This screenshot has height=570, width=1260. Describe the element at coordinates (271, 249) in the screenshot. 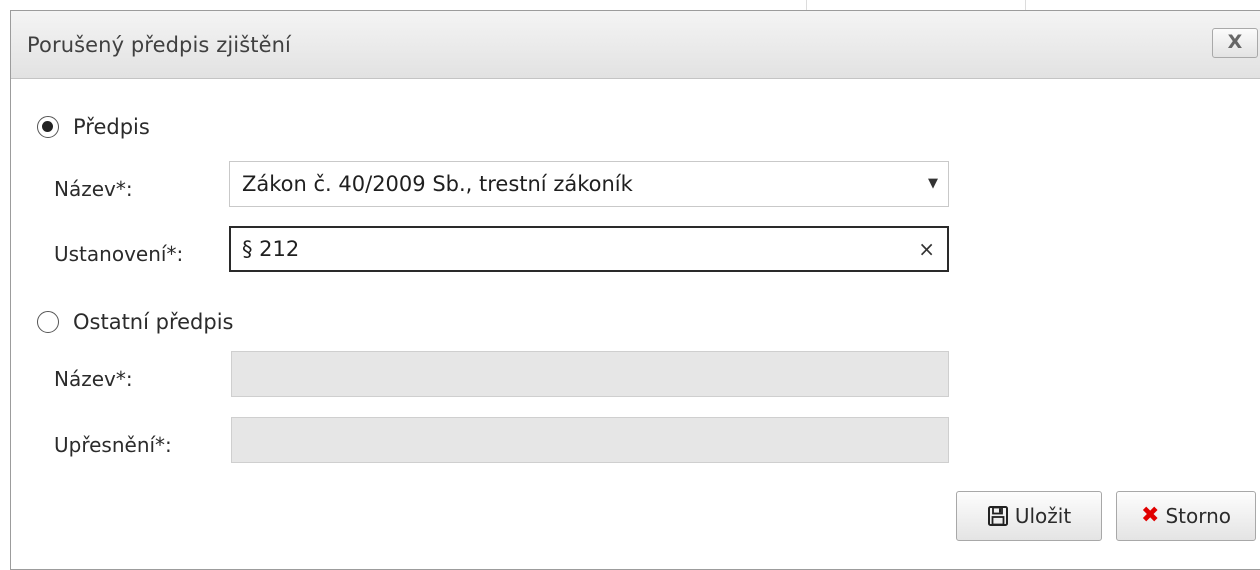

I see `predpis-ustanoveni-value: § 212` at that location.